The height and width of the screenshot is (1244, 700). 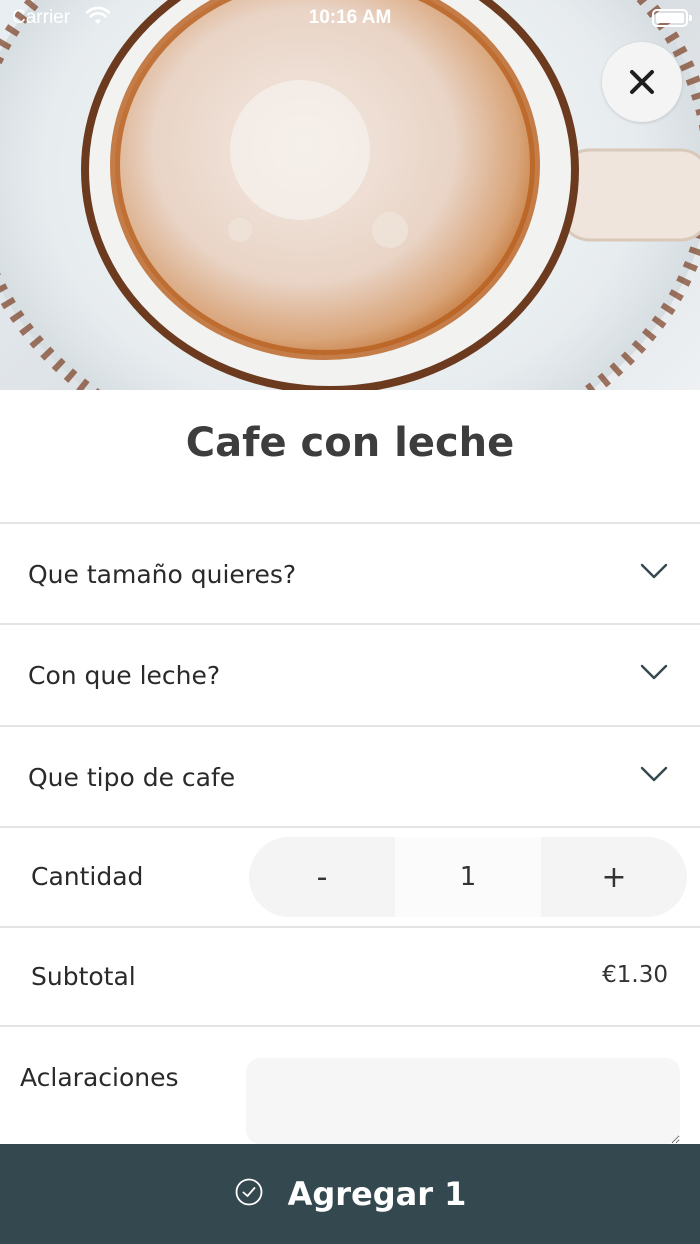 I want to click on notes-input, so click(x=463, y=1101).